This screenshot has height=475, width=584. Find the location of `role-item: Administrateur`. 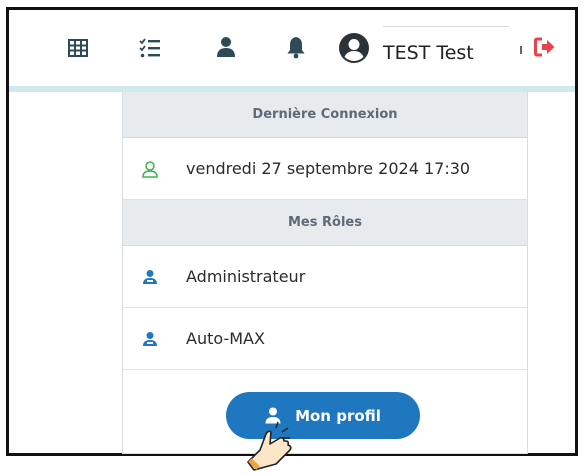

role-item: Administrateur is located at coordinates (325, 277).